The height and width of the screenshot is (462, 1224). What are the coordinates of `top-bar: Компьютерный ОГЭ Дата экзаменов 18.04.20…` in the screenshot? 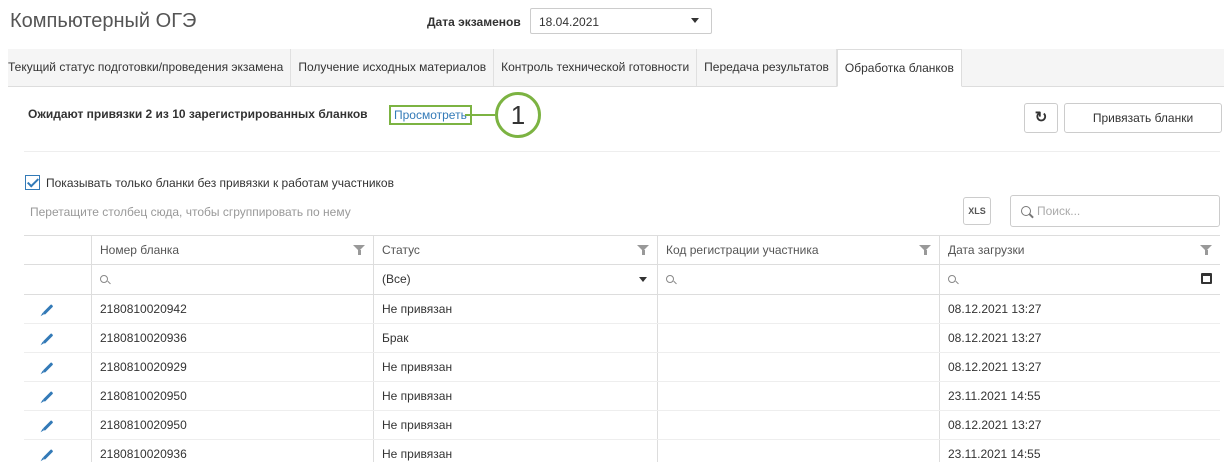 It's located at (612, 22).